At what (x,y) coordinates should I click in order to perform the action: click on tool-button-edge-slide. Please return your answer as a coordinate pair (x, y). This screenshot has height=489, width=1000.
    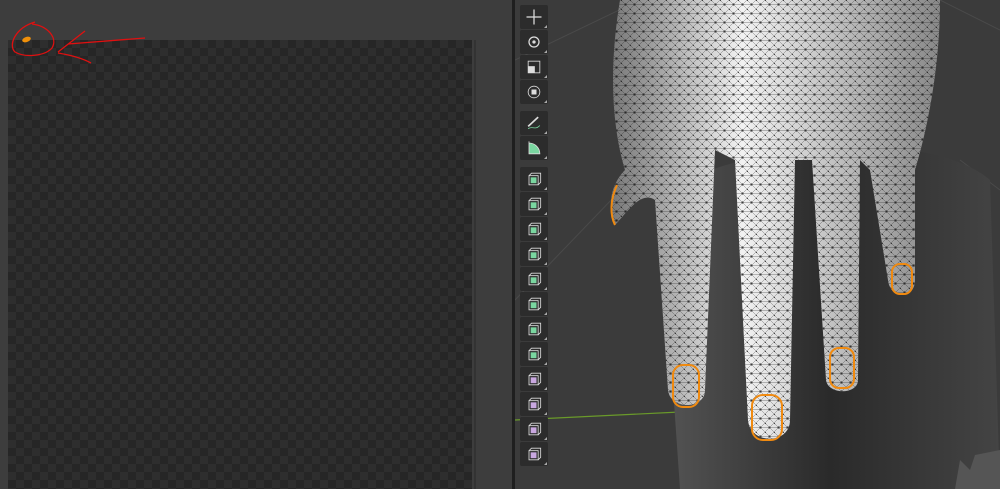
    Looking at the image, I should click on (534, 404).